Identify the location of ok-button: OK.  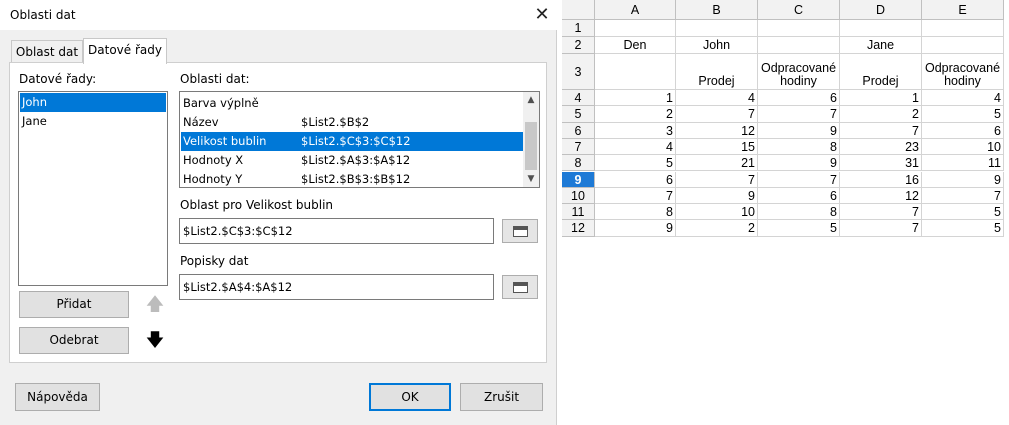
(410, 397).